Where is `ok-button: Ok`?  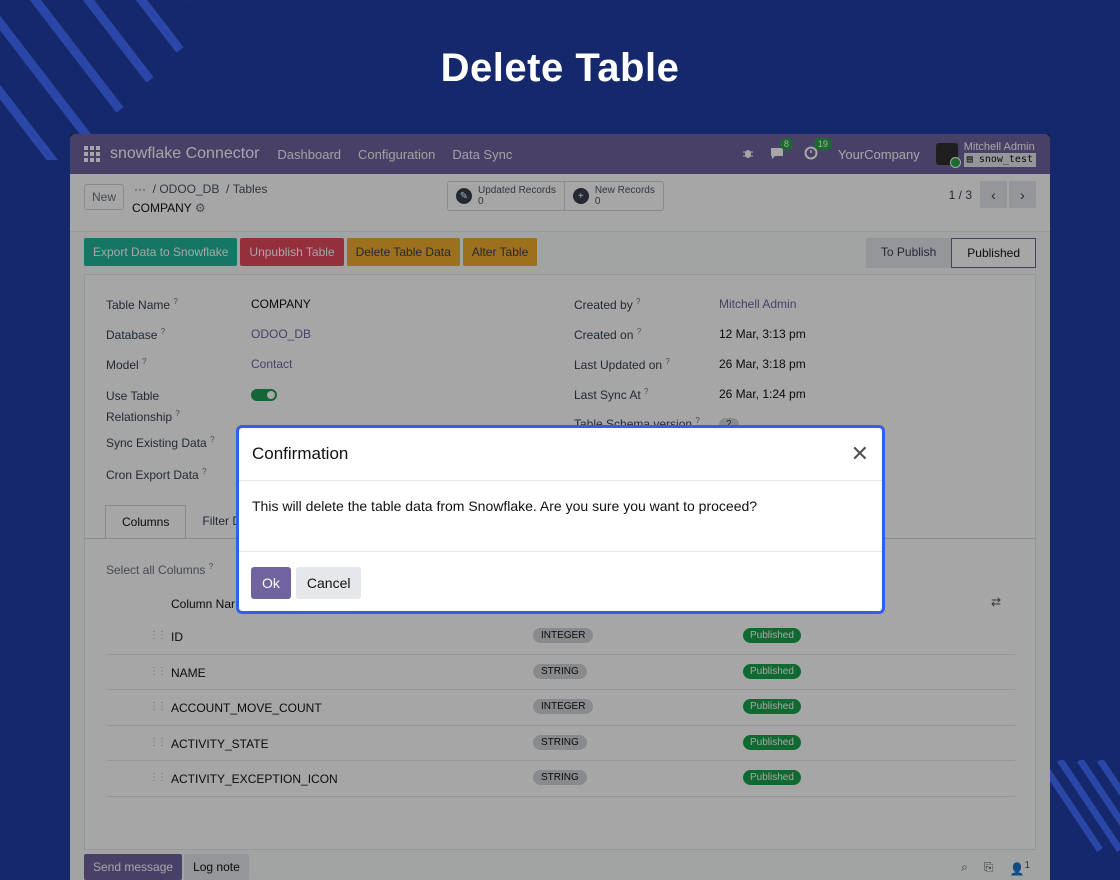
ok-button: Ok is located at coordinates (271, 583).